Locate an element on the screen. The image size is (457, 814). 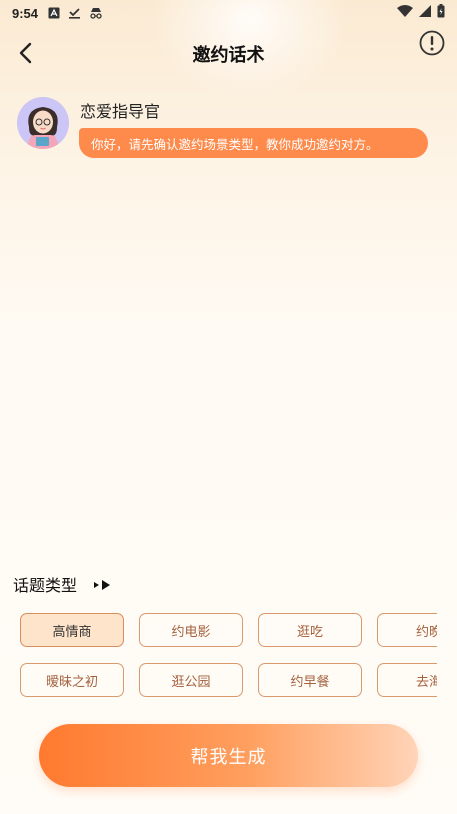
bot-avatar is located at coordinates (43, 123).